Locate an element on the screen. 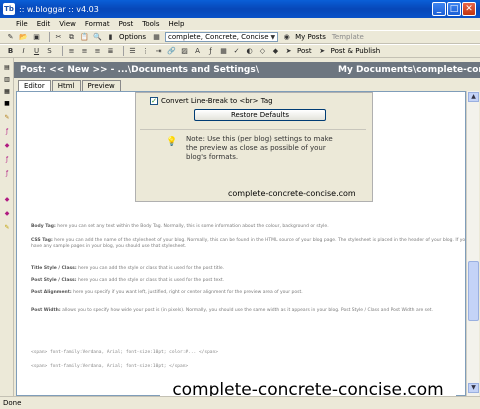 The height and width of the screenshot is (409, 480). scroll-thumb is located at coordinates (473, 291).